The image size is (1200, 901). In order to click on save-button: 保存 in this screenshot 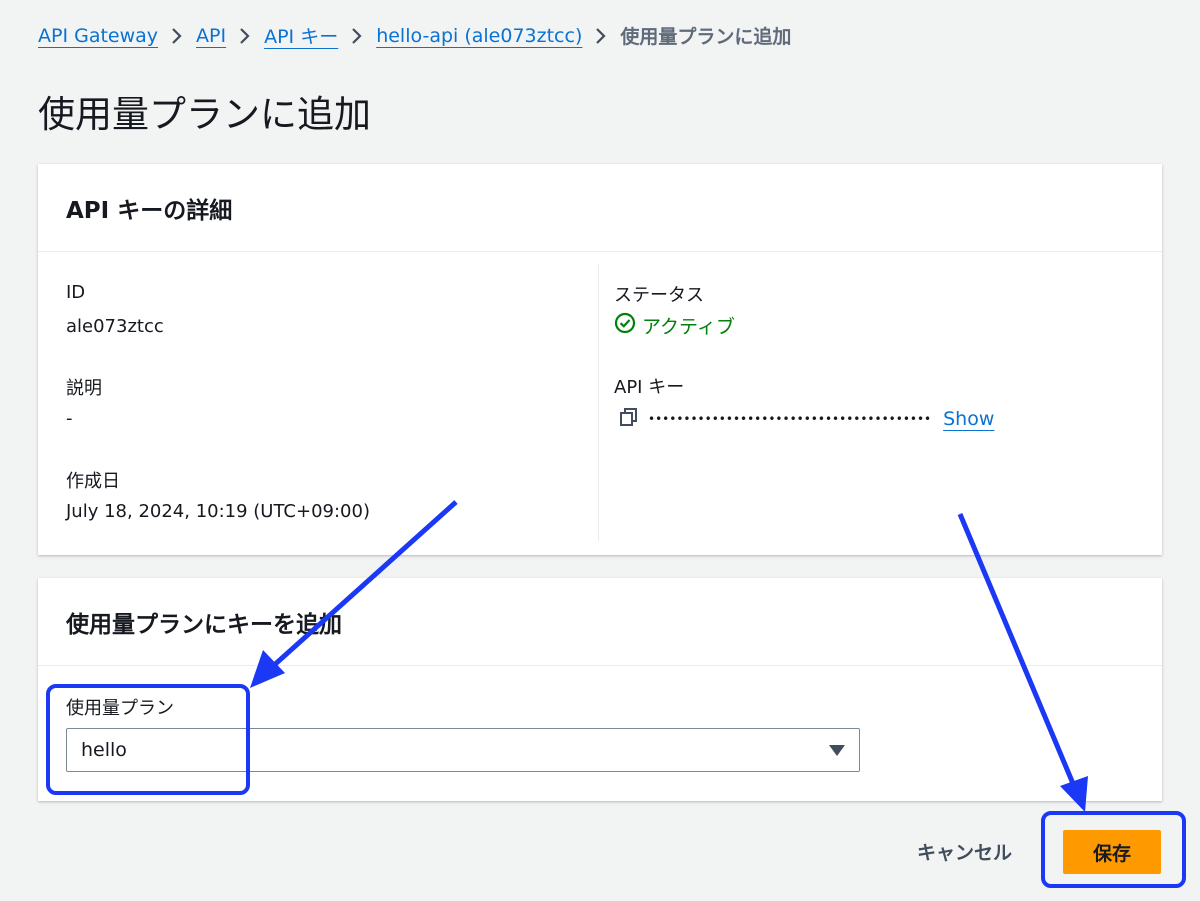, I will do `click(1112, 852)`.